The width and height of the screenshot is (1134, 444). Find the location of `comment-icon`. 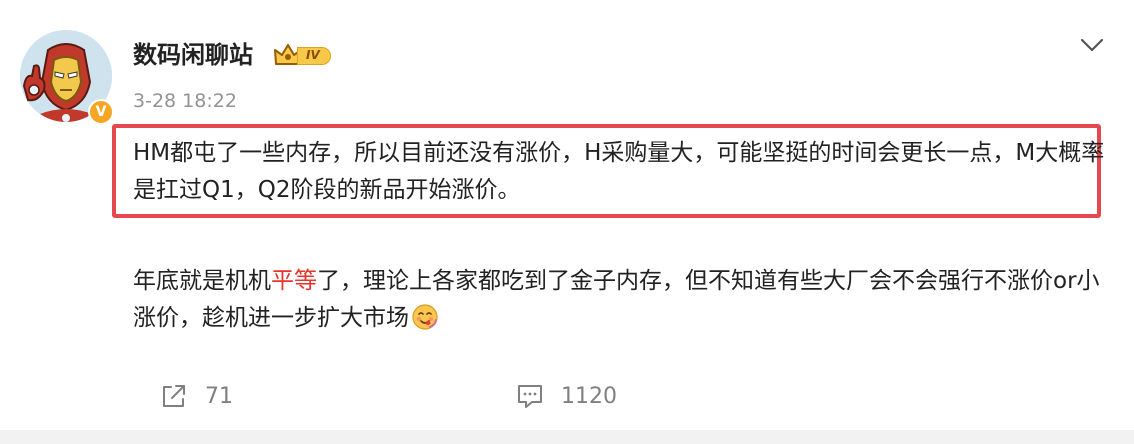

comment-icon is located at coordinates (530, 396).